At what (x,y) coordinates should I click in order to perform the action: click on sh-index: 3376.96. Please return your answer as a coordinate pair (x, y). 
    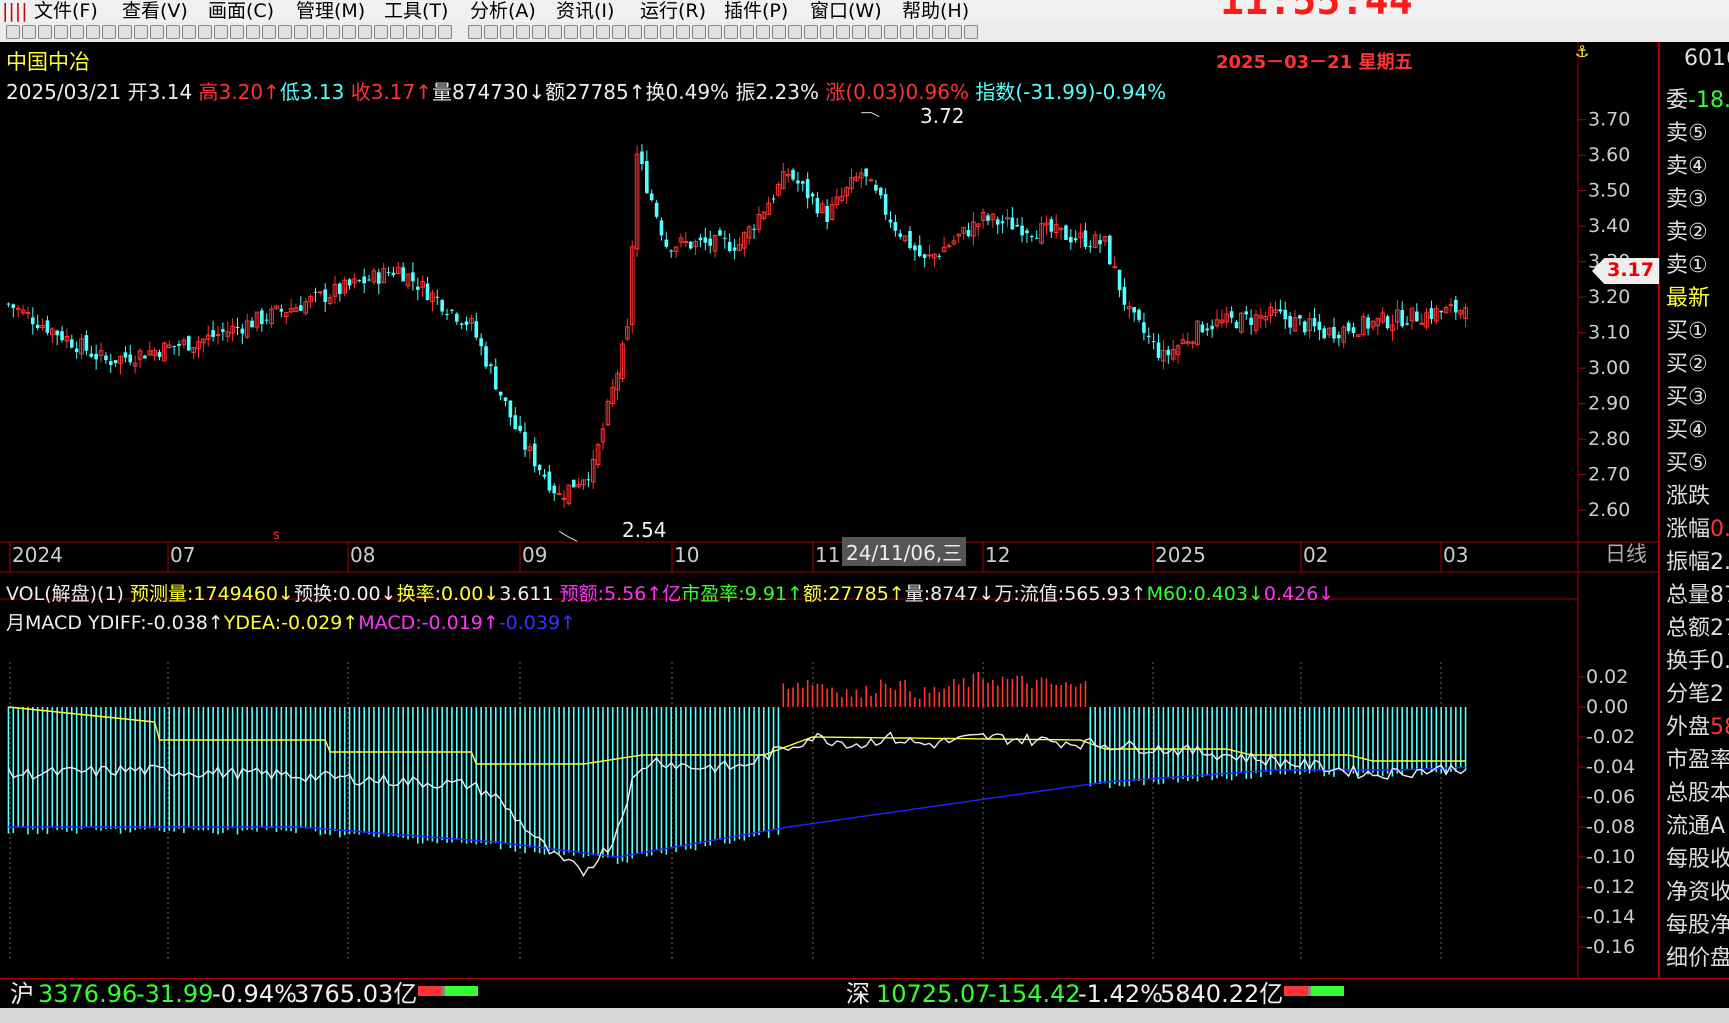
    Looking at the image, I should click on (87, 994).